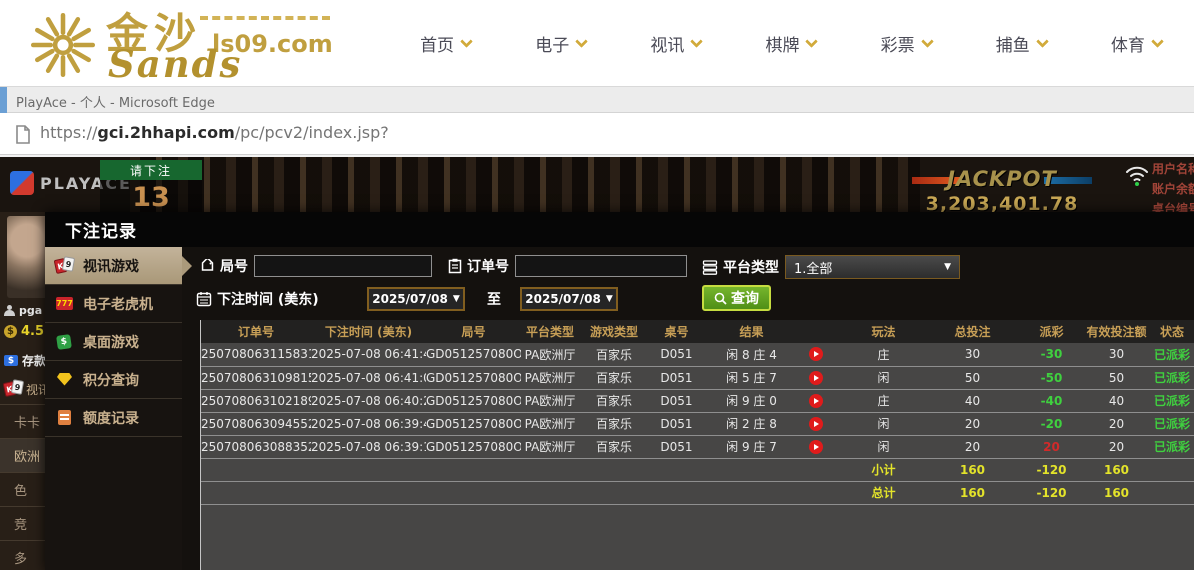 The width and height of the screenshot is (1194, 570). I want to click on platform-type-select: 1.全部 ▼, so click(872, 267).